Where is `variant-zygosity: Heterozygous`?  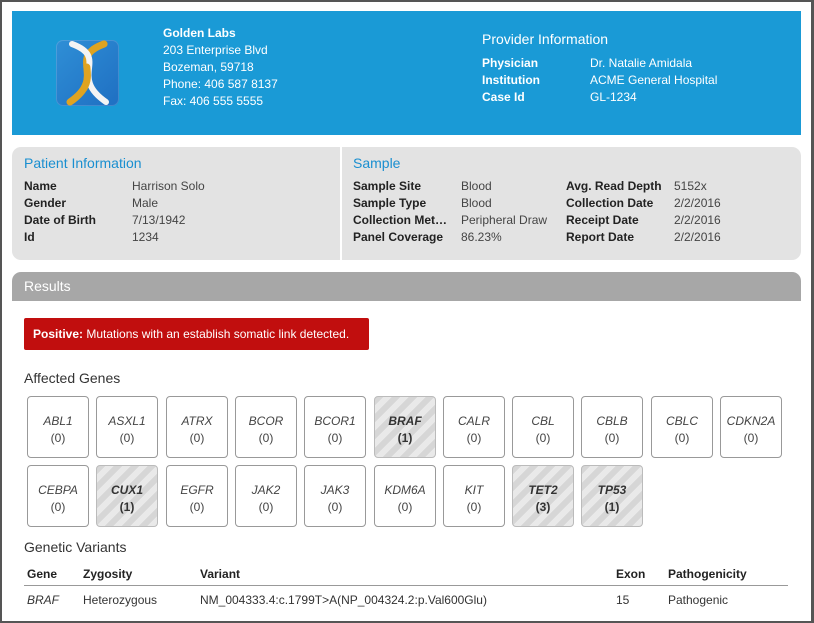
variant-zygosity: Heterozygous is located at coordinates (120, 600).